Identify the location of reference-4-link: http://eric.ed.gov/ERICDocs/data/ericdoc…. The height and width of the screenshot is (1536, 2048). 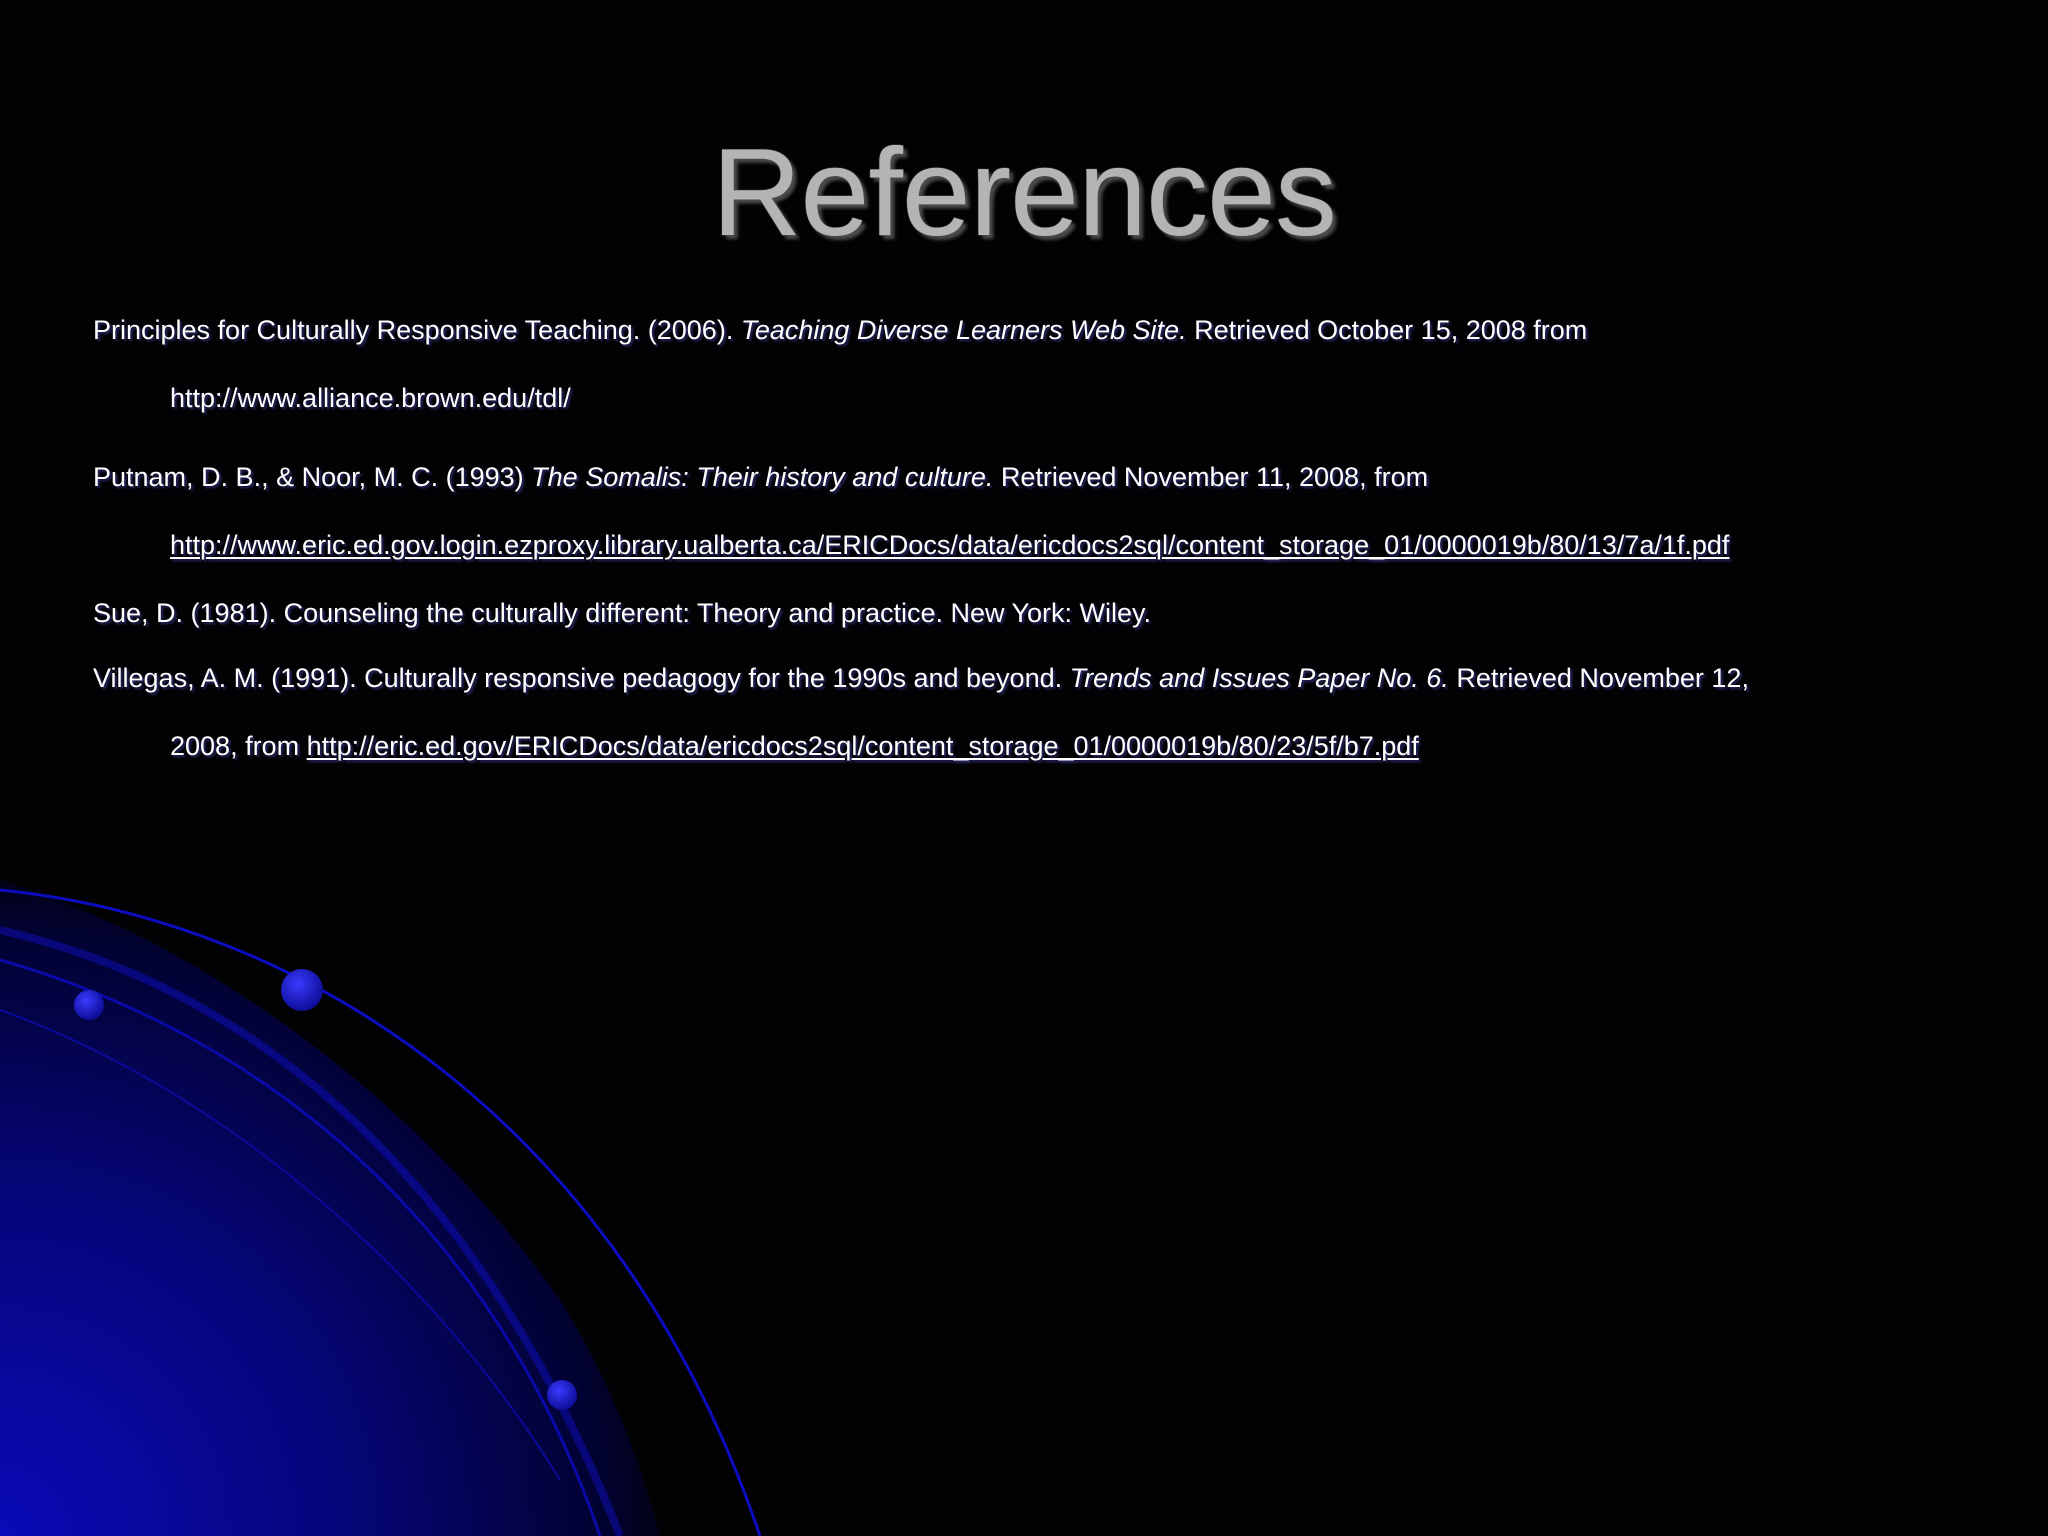
(863, 746).